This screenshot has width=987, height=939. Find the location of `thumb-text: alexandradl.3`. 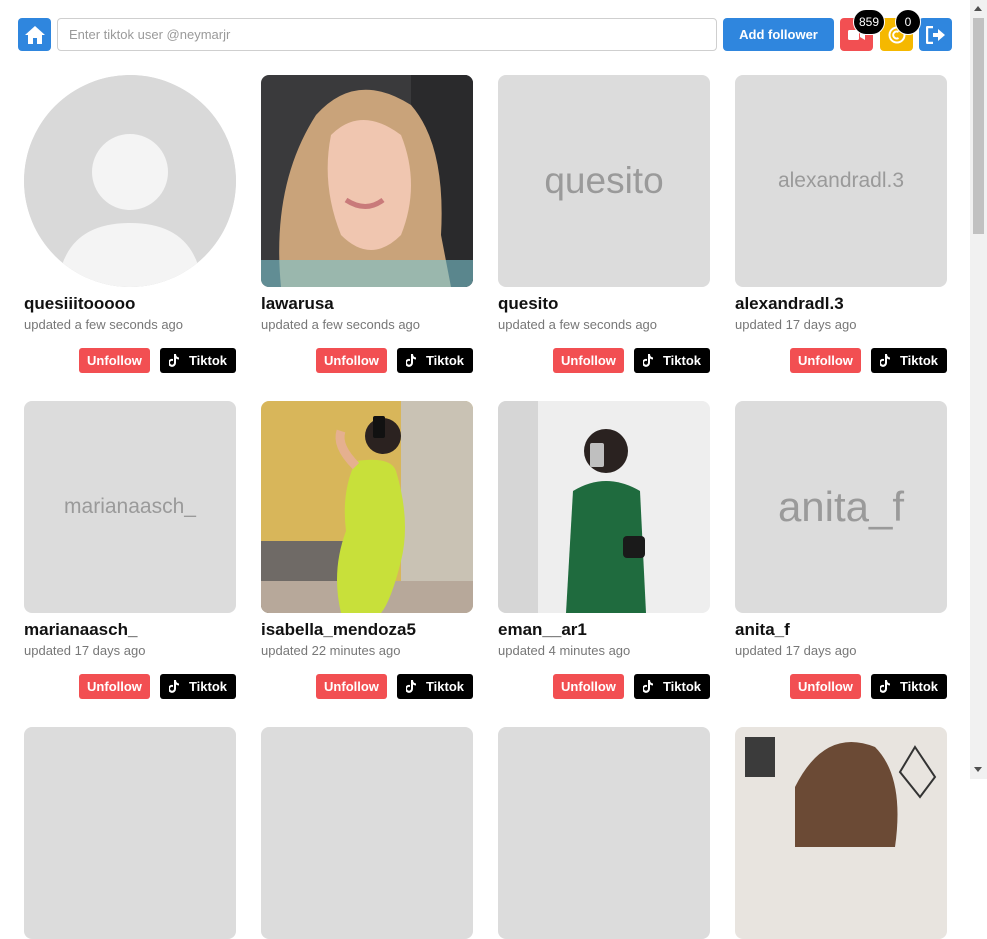

thumb-text: alexandradl.3 is located at coordinates (841, 180).